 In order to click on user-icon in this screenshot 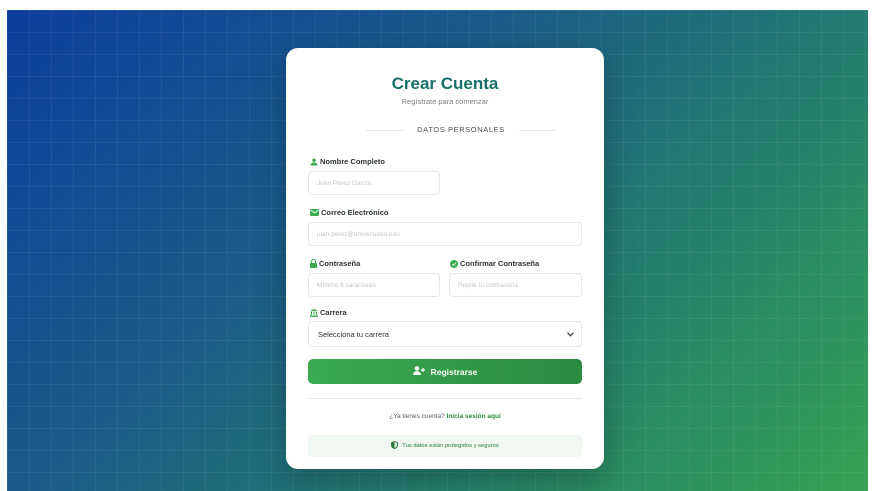, I will do `click(314, 162)`.